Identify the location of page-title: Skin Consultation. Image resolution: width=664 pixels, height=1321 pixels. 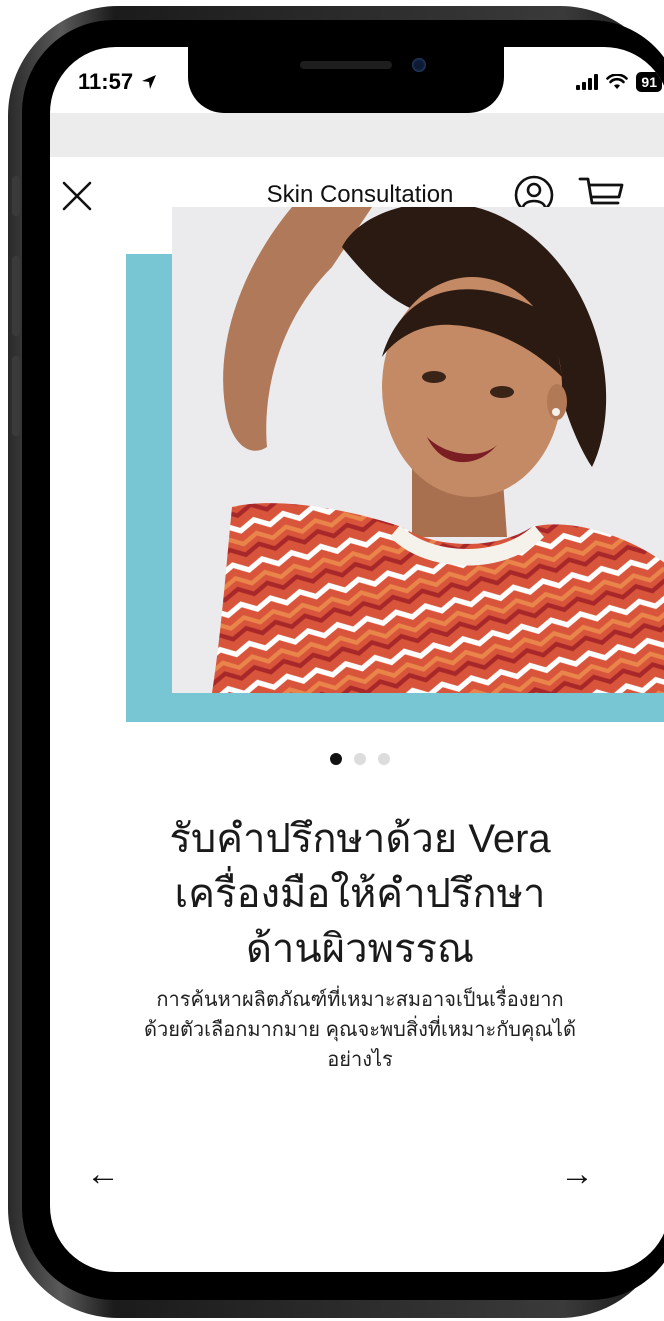
(360, 194).